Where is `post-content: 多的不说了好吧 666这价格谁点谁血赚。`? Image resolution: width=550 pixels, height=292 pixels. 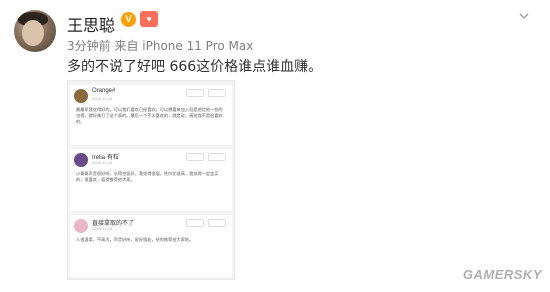
post-content: 多的不说了好吧 666这价格谁点谁血赚。 is located at coordinates (195, 67).